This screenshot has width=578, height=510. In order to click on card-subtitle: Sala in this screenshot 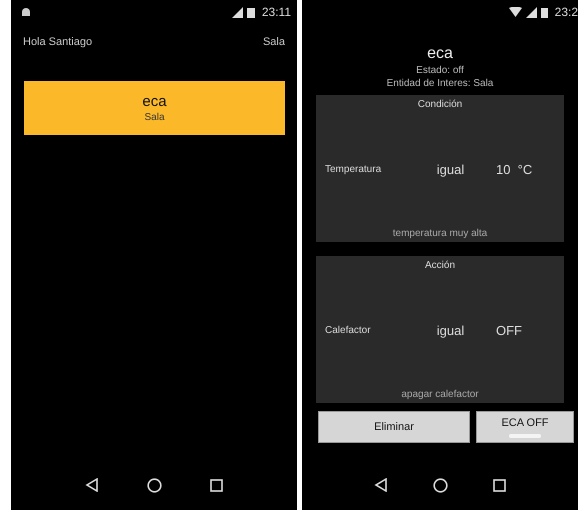, I will do `click(154, 117)`.